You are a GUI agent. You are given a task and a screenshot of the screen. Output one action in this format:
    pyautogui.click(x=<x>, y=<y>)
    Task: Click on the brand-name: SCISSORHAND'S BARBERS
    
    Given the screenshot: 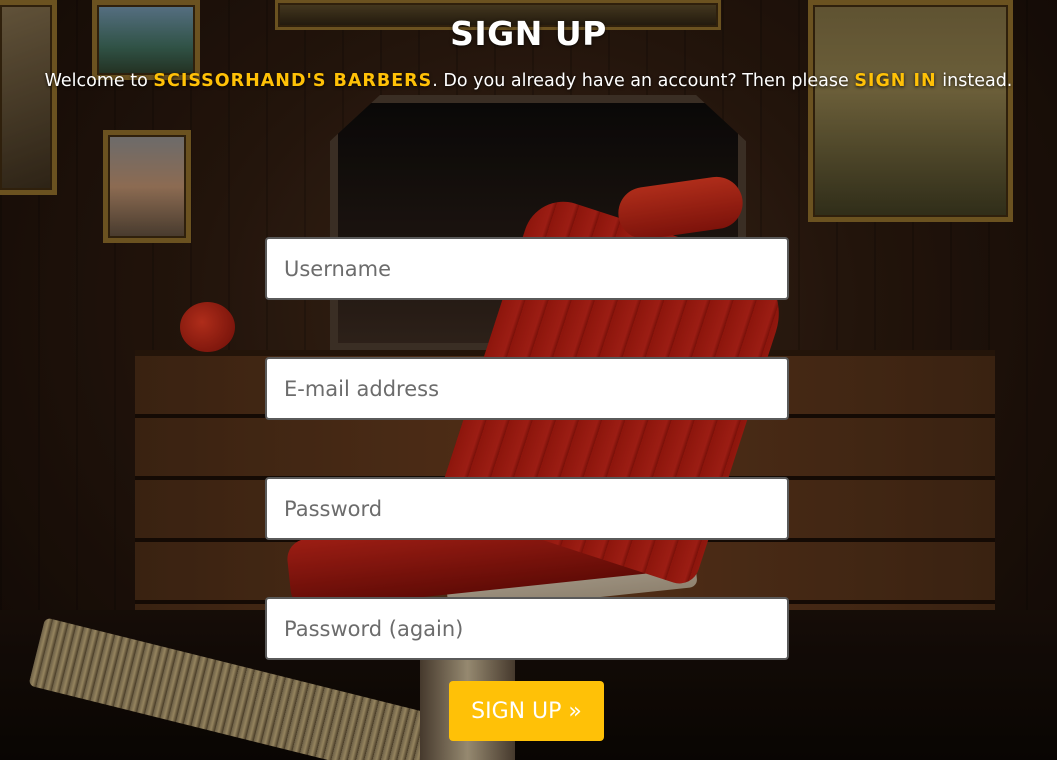 What is the action you would take?
    pyautogui.click(x=293, y=81)
    